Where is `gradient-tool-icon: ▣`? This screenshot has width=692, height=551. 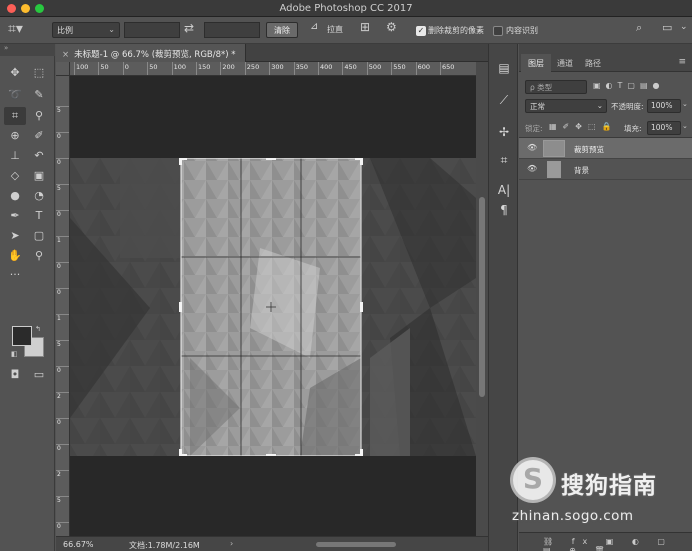
gradient-tool-icon: ▣ is located at coordinates (39, 176).